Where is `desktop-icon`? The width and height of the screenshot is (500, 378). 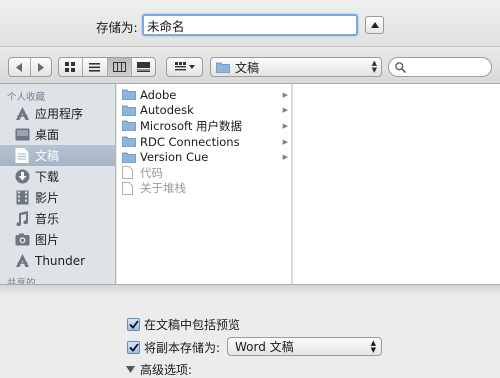
desktop-icon is located at coordinates (22, 135).